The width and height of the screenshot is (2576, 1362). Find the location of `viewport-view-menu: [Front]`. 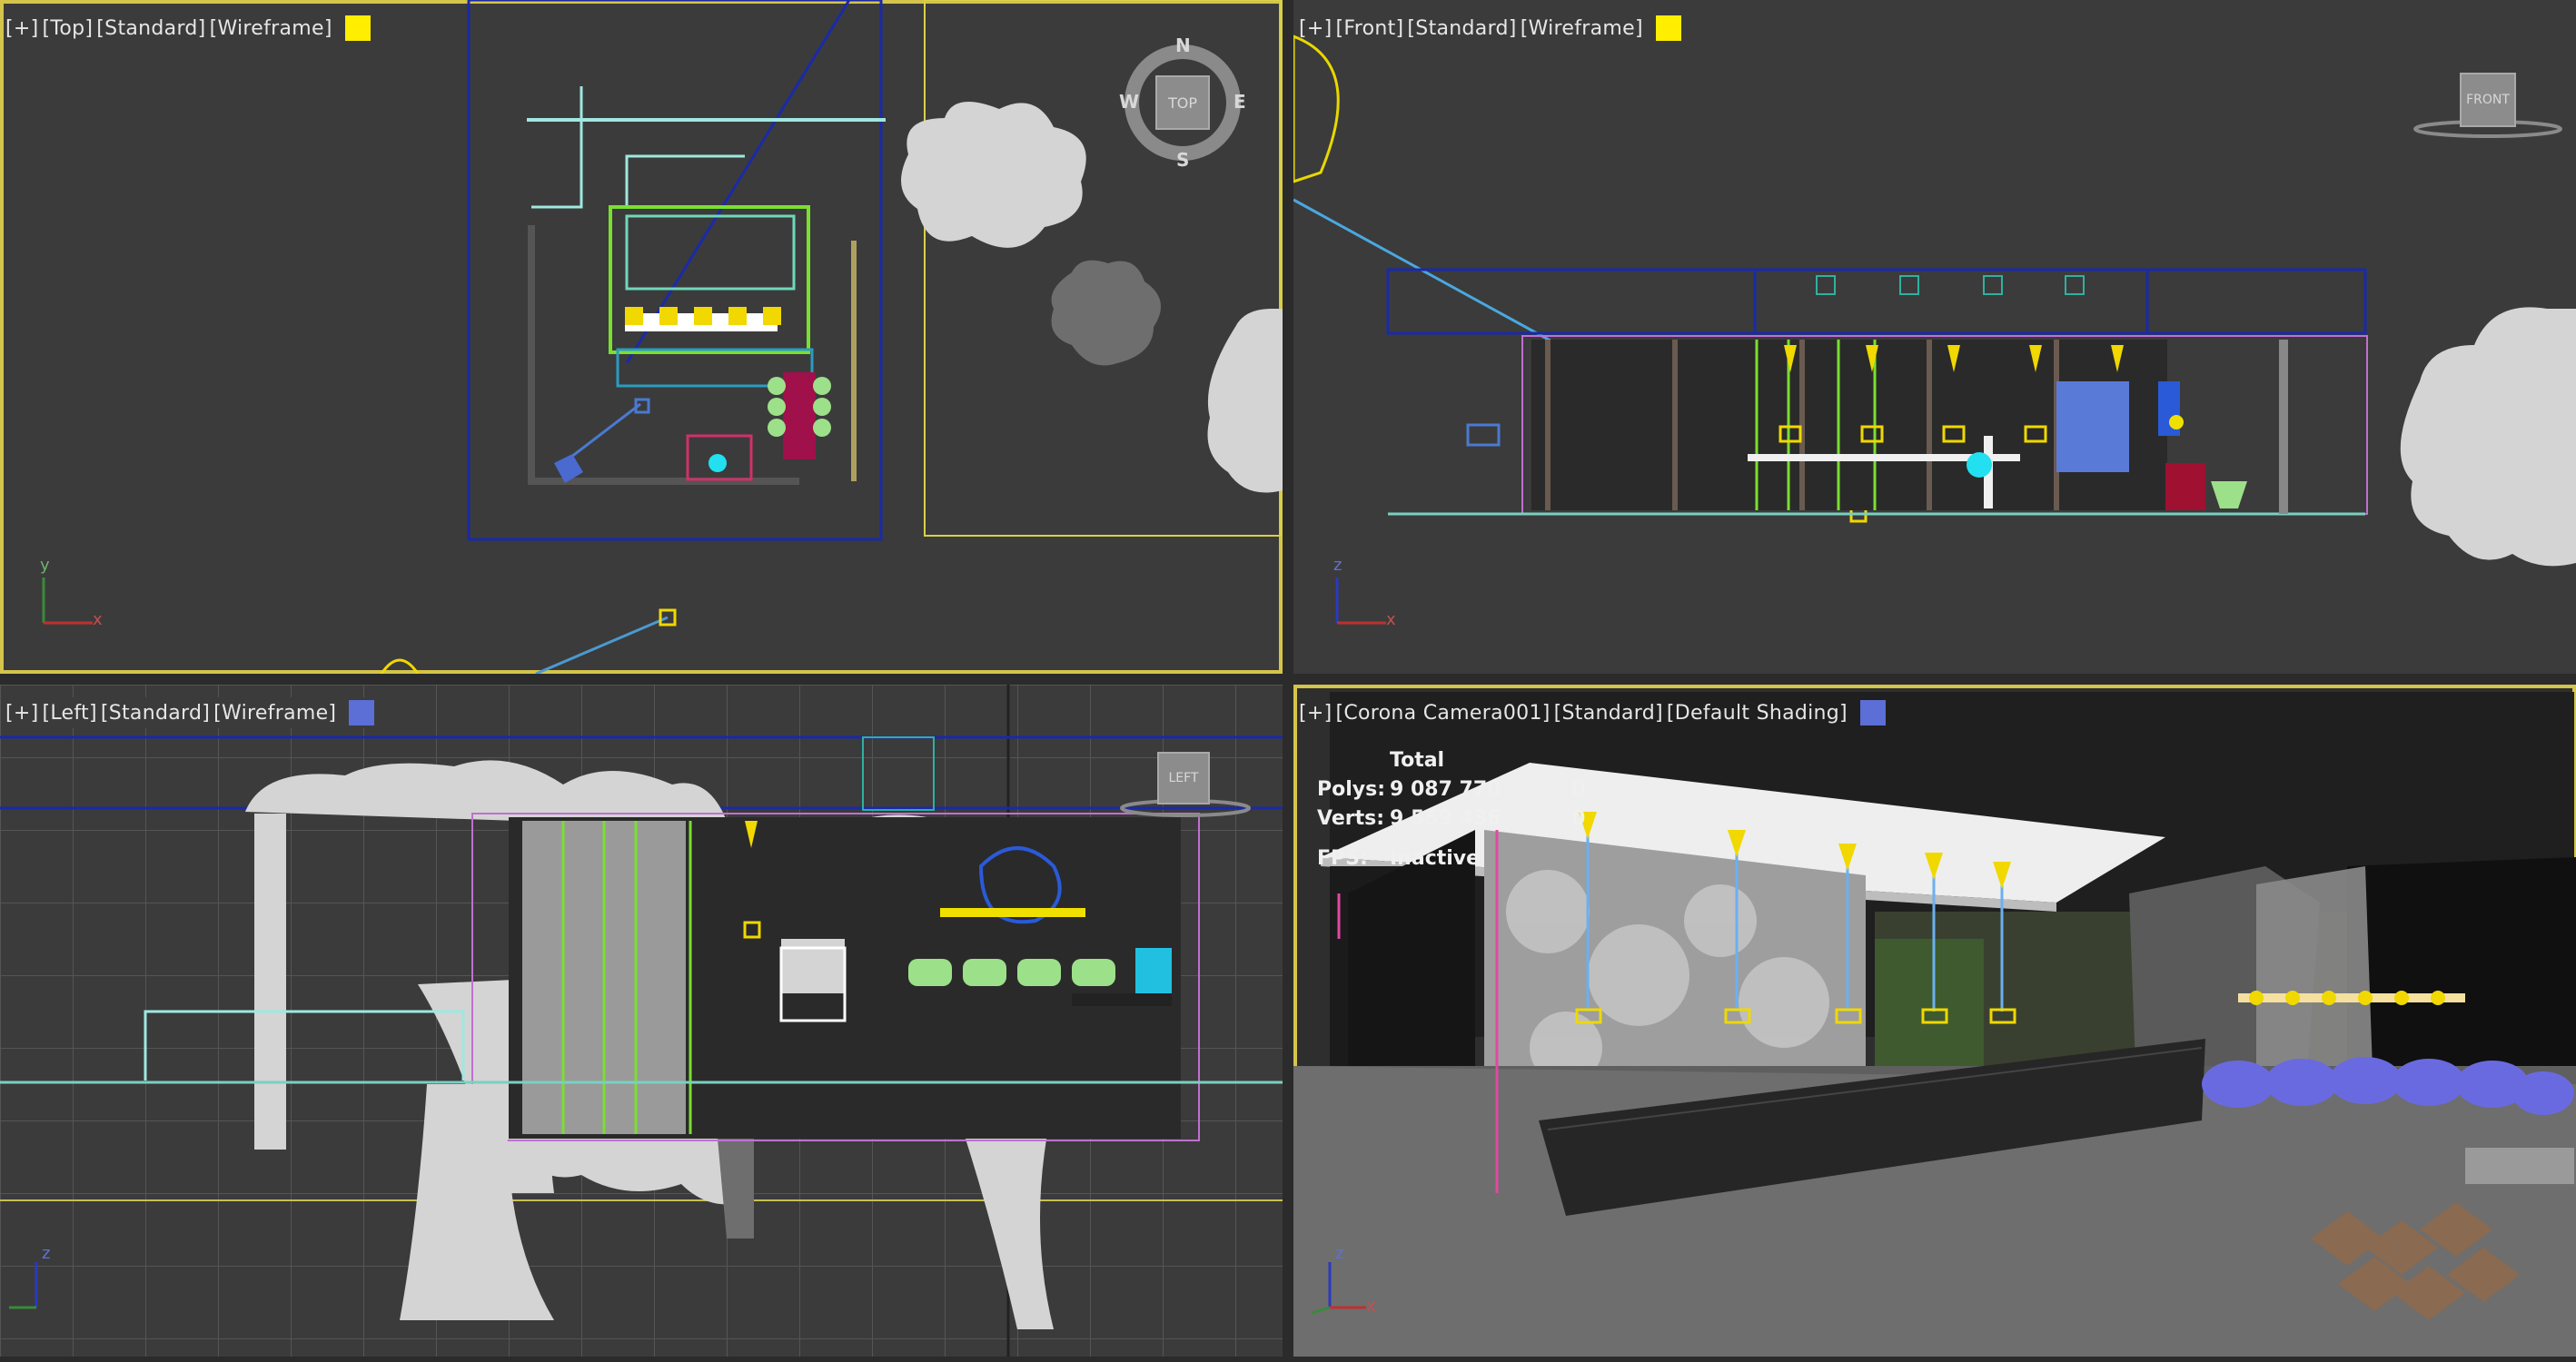

viewport-view-menu: [Front] is located at coordinates (1370, 28).